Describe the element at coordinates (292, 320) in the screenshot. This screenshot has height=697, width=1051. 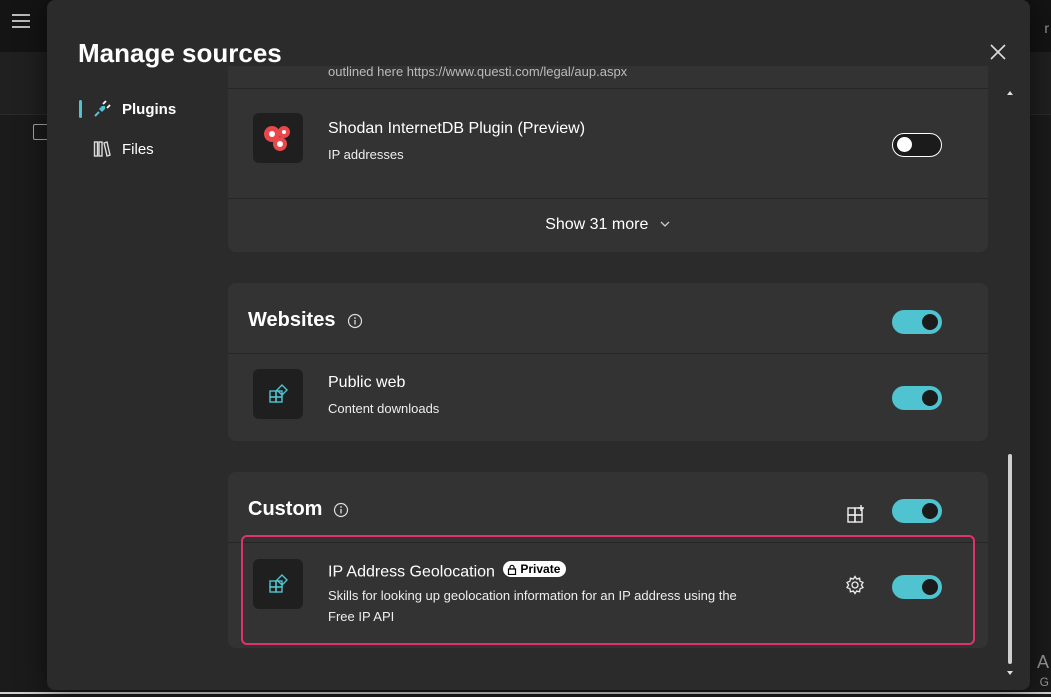
I see `section-title: Websites` at that location.